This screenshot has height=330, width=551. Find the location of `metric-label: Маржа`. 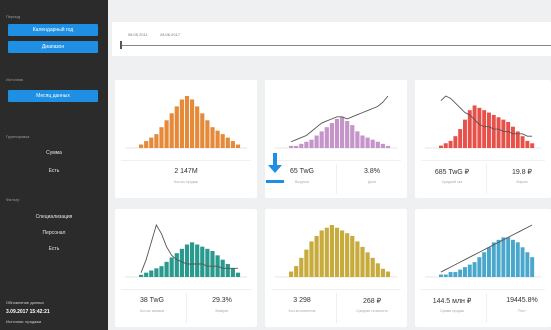

metric-label: Маржа is located at coordinates (522, 182).